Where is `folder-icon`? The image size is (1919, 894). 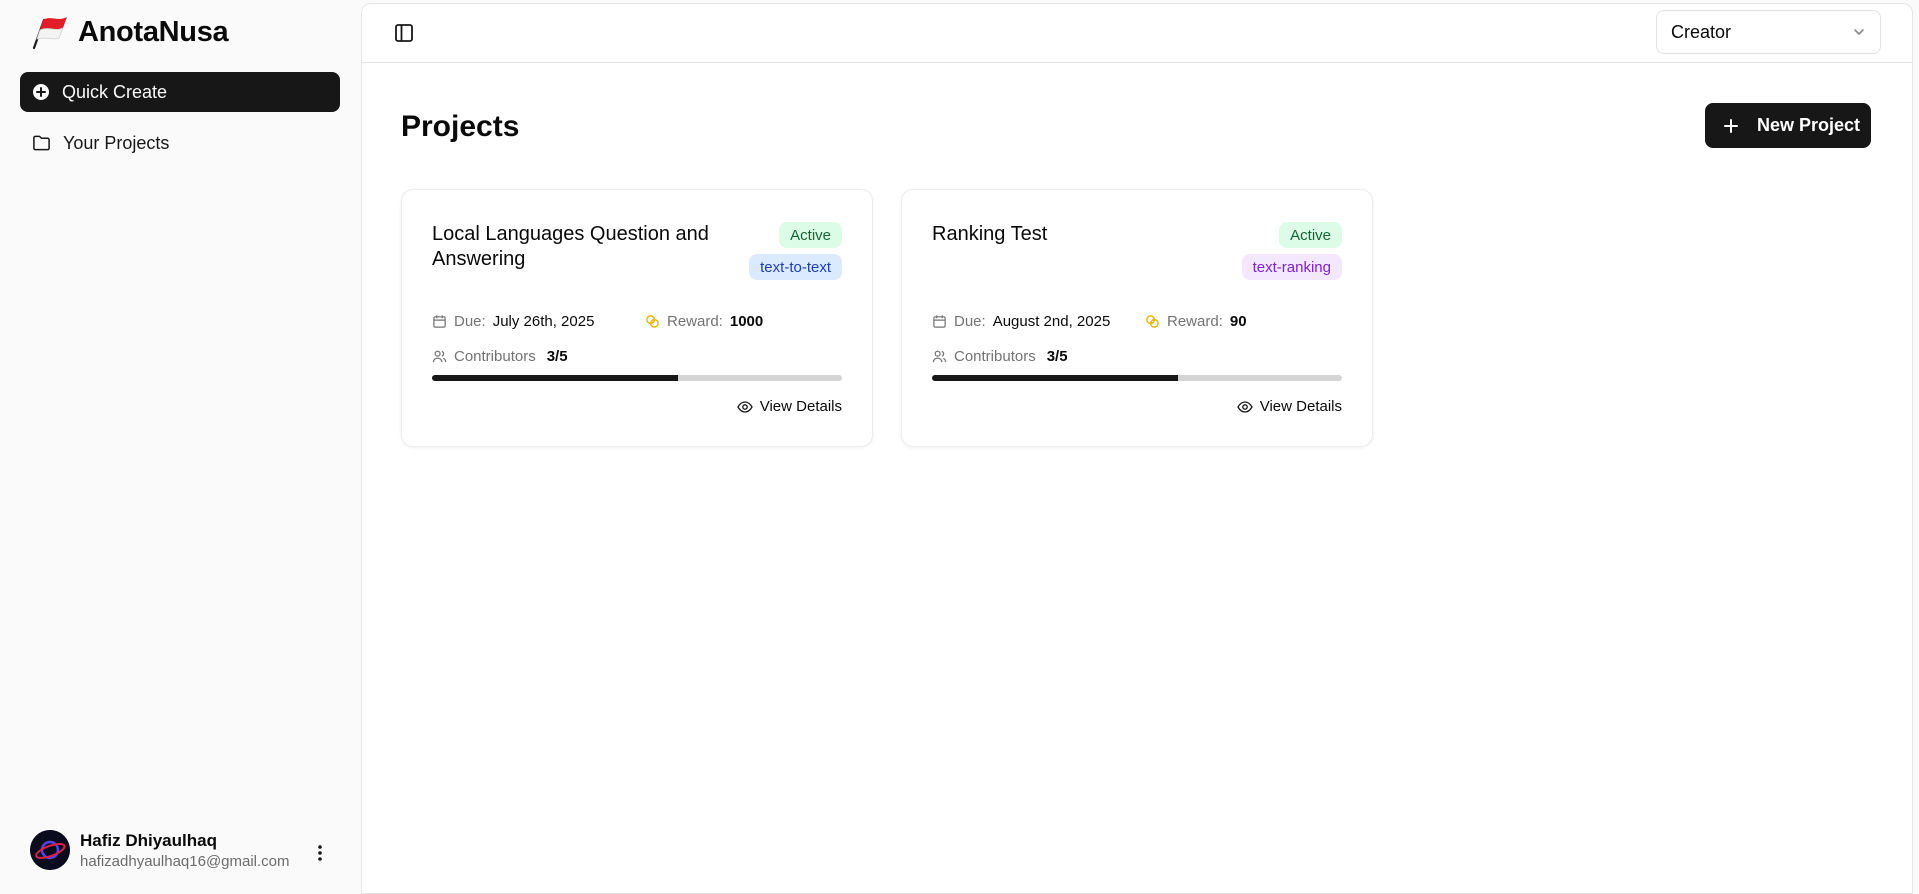 folder-icon is located at coordinates (41, 143).